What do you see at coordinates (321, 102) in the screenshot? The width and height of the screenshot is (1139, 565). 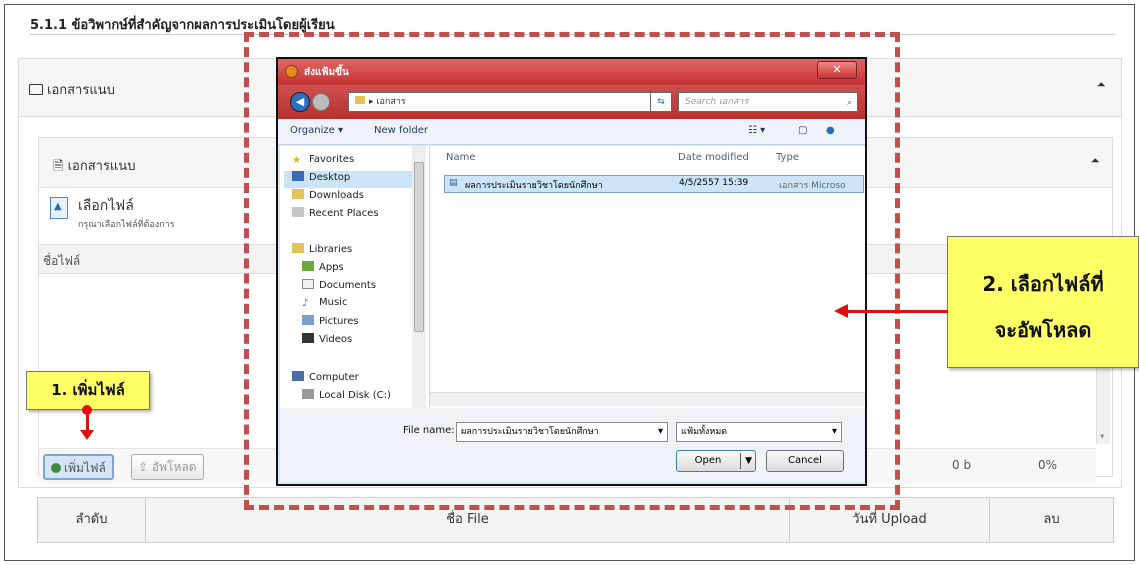 I see `forward-button` at bounding box center [321, 102].